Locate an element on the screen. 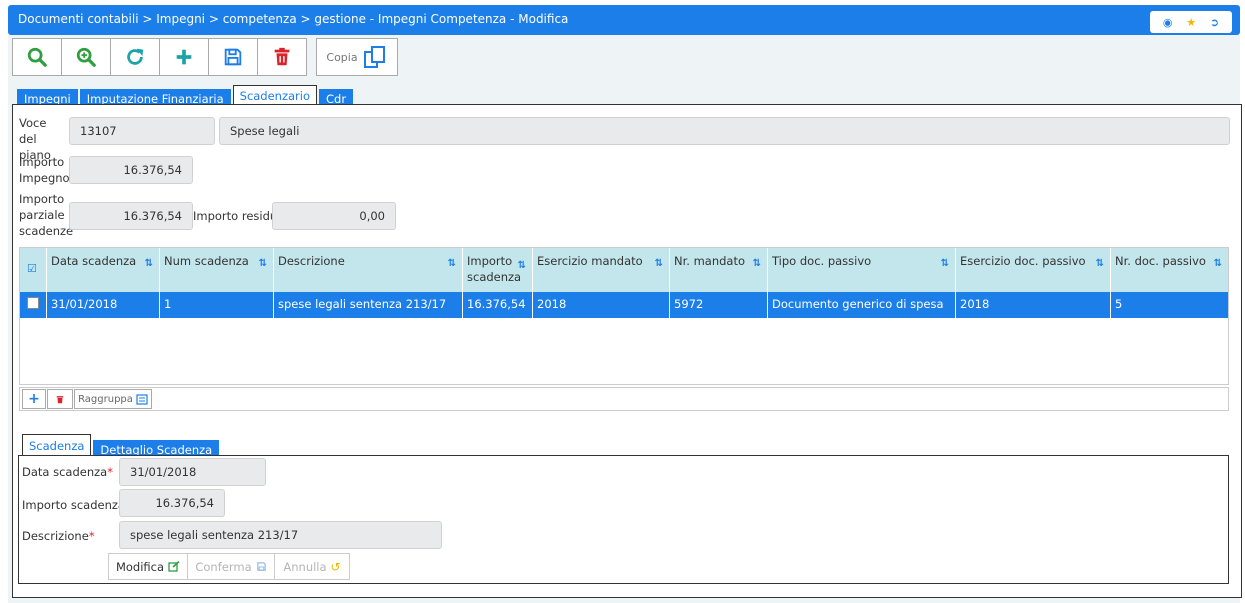  group-icon is located at coordinates (142, 399).